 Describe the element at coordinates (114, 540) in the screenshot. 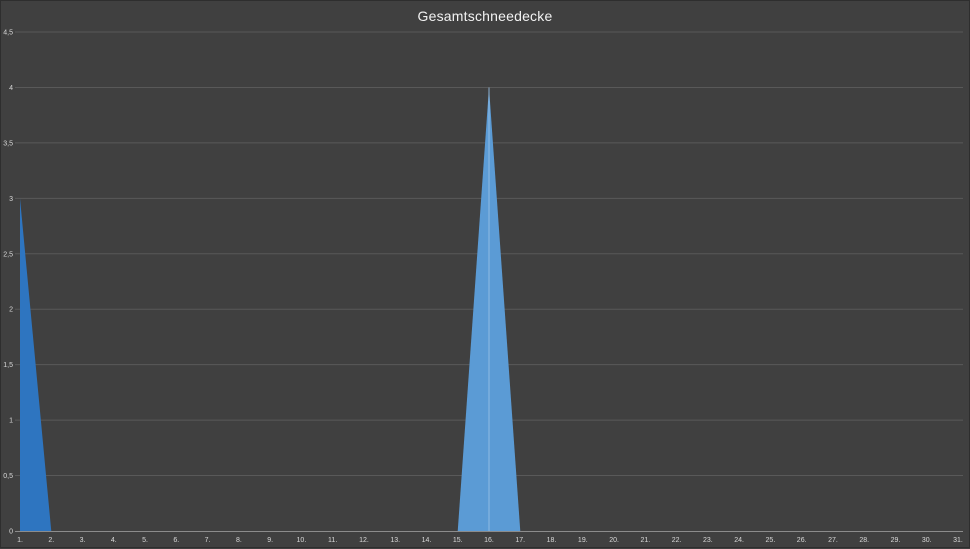

I see `x-tick-label: 4.` at that location.